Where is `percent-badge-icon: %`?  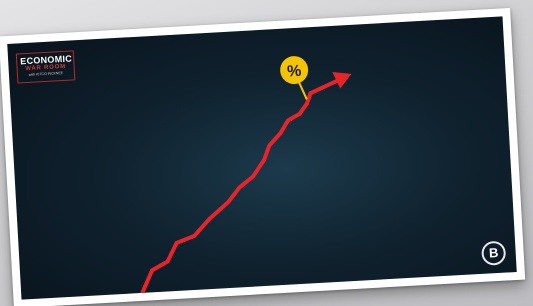
percent-badge-icon: % is located at coordinates (294, 70).